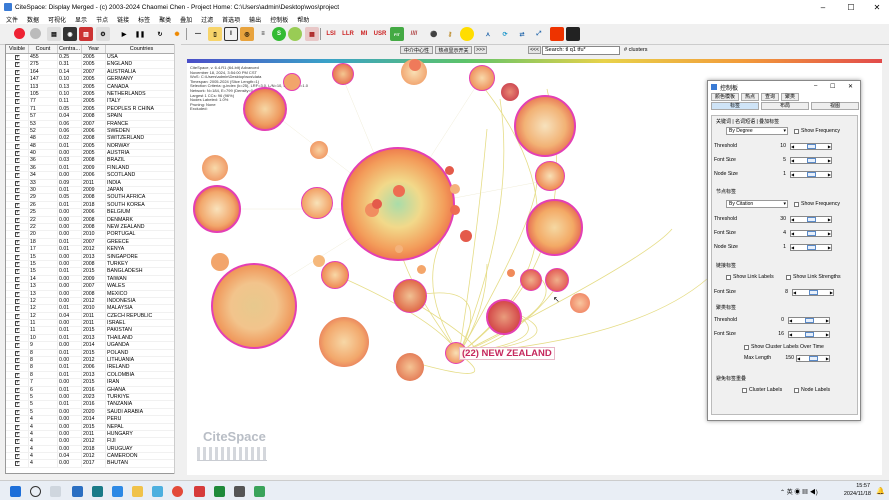 Image resolution: width=889 pixels, height=500 pixels. Describe the element at coordinates (93, 131) in the screenshot. I see `table-row: 520.062006SWEDEN` at that location.